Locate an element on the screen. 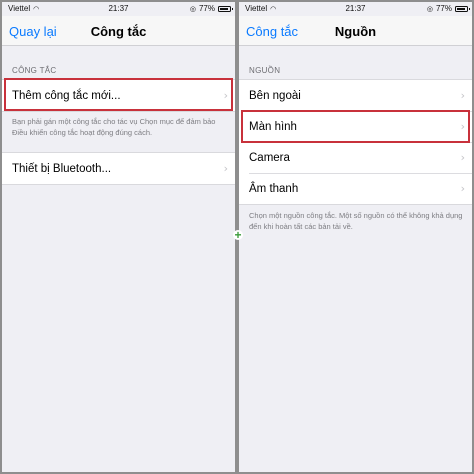 Image resolution: width=474 pixels, height=474 pixels. source-sound-row: Âm thanh › is located at coordinates (355, 188).